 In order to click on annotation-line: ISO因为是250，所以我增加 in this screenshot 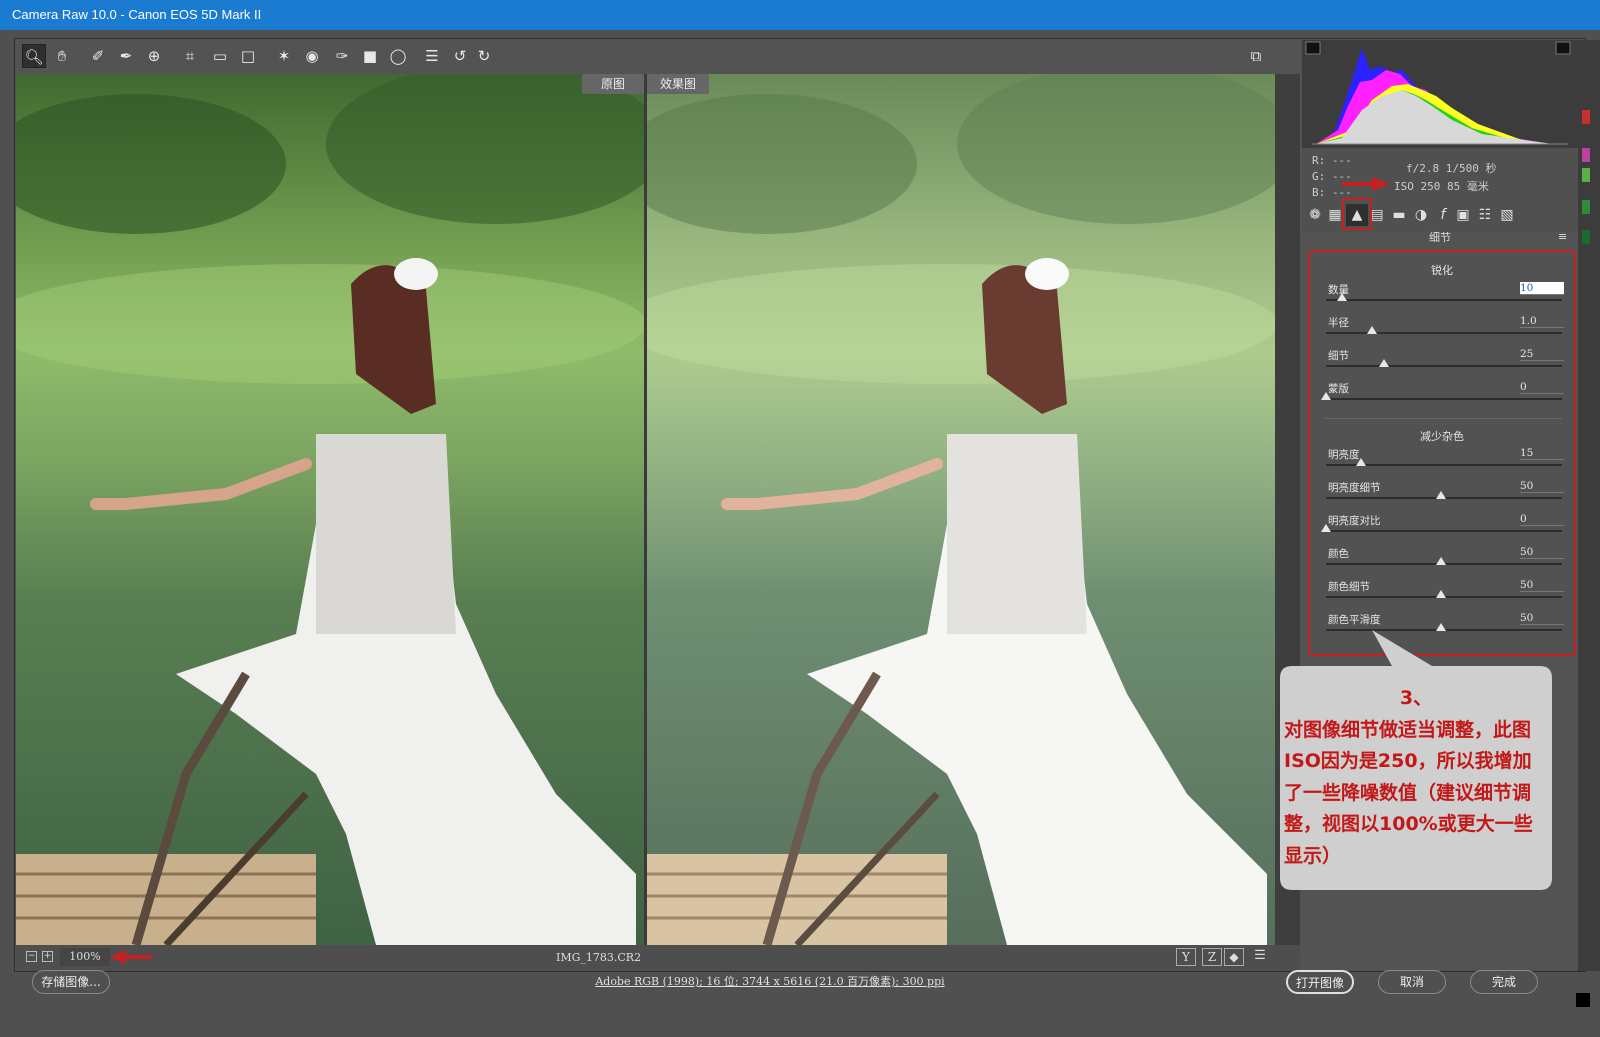, I will do `click(1408, 761)`.